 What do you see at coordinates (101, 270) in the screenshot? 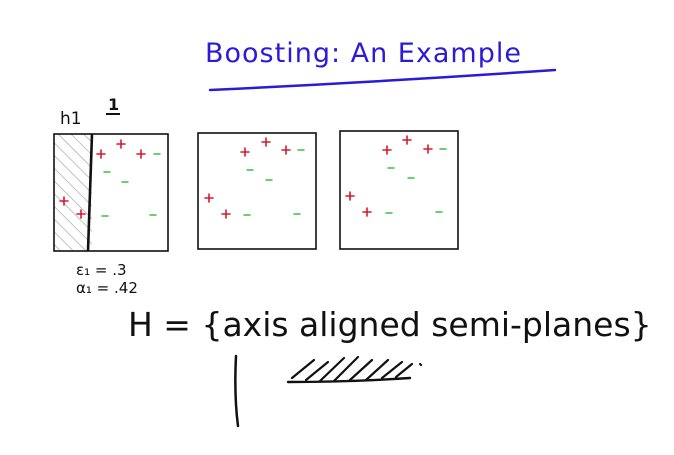
I see `epsilon-annotation: ε₁ = .3` at bounding box center [101, 270].